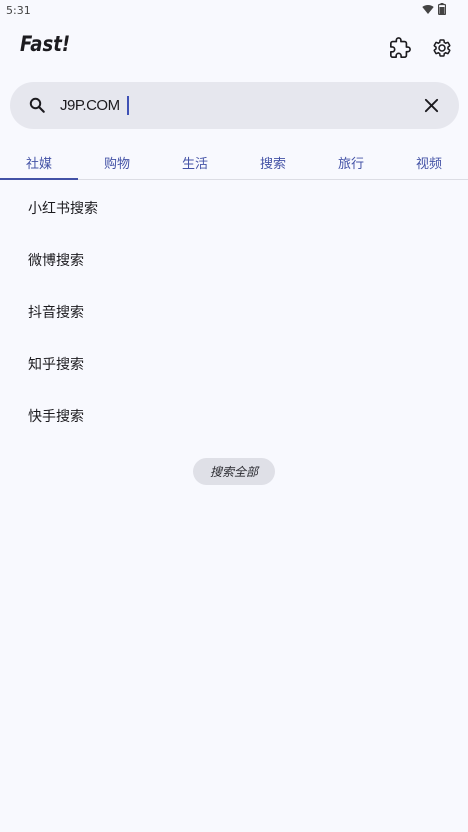 Image resolution: width=468 pixels, height=832 pixels. Describe the element at coordinates (56, 365) in the screenshot. I see `list-item-label: 知乎搜索` at that location.